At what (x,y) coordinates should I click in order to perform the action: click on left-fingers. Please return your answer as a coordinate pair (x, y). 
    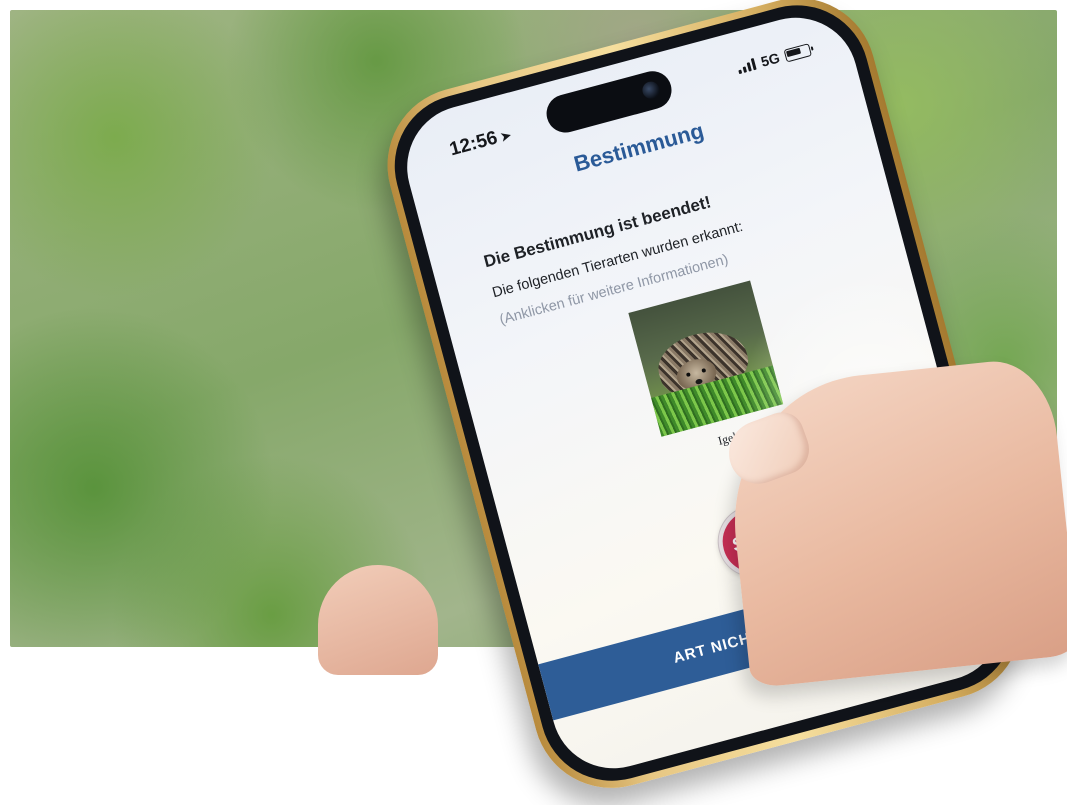
    Looking at the image, I should click on (378, 620).